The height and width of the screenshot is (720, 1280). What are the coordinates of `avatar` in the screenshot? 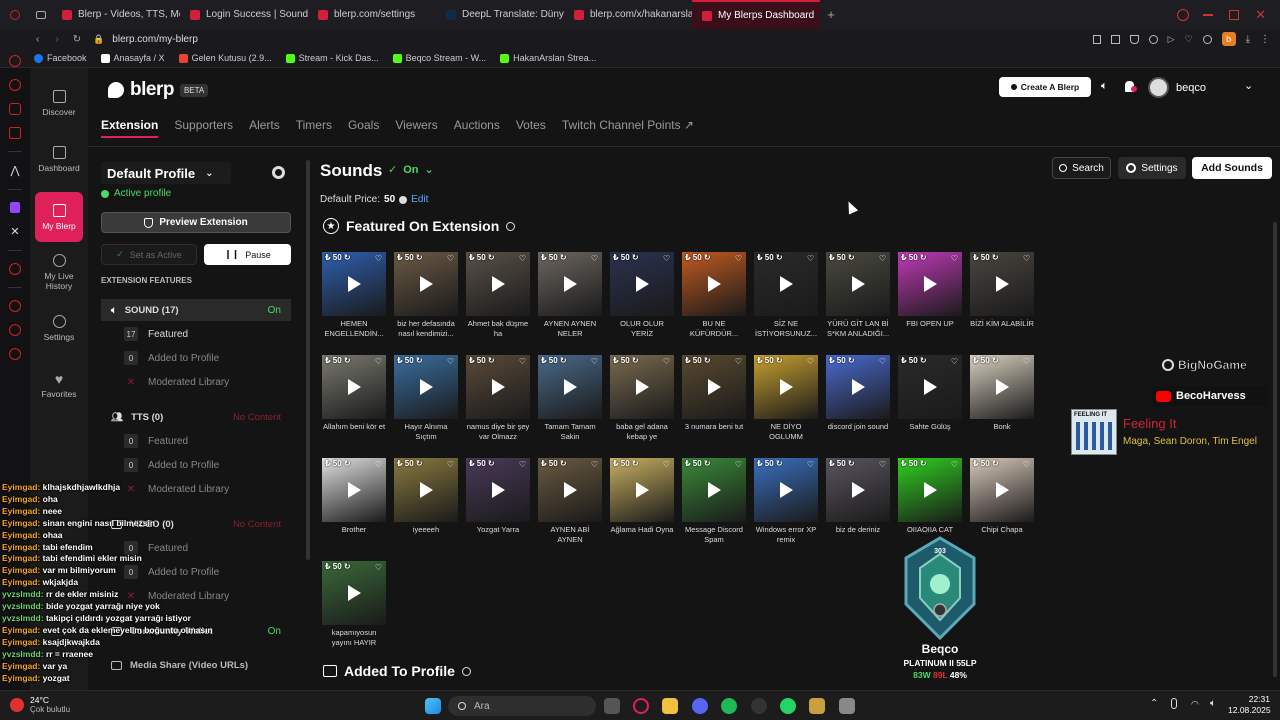 It's located at (1158, 87).